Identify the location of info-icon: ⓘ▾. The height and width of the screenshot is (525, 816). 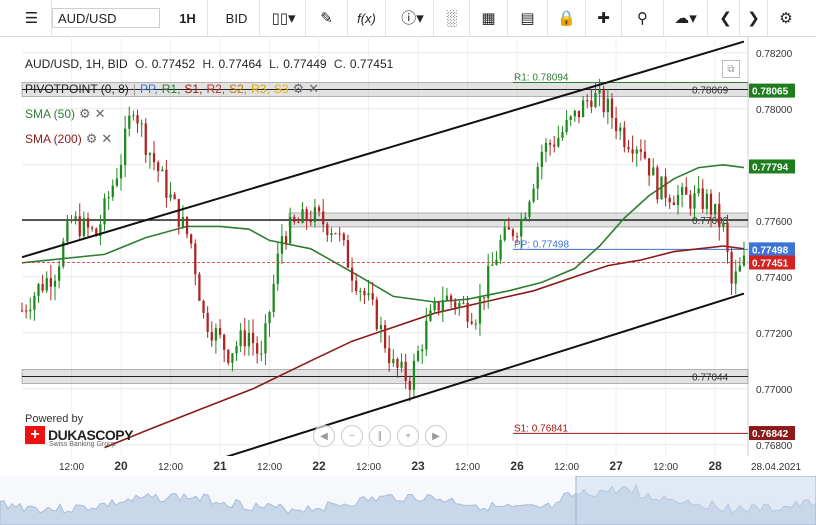
(412, 18).